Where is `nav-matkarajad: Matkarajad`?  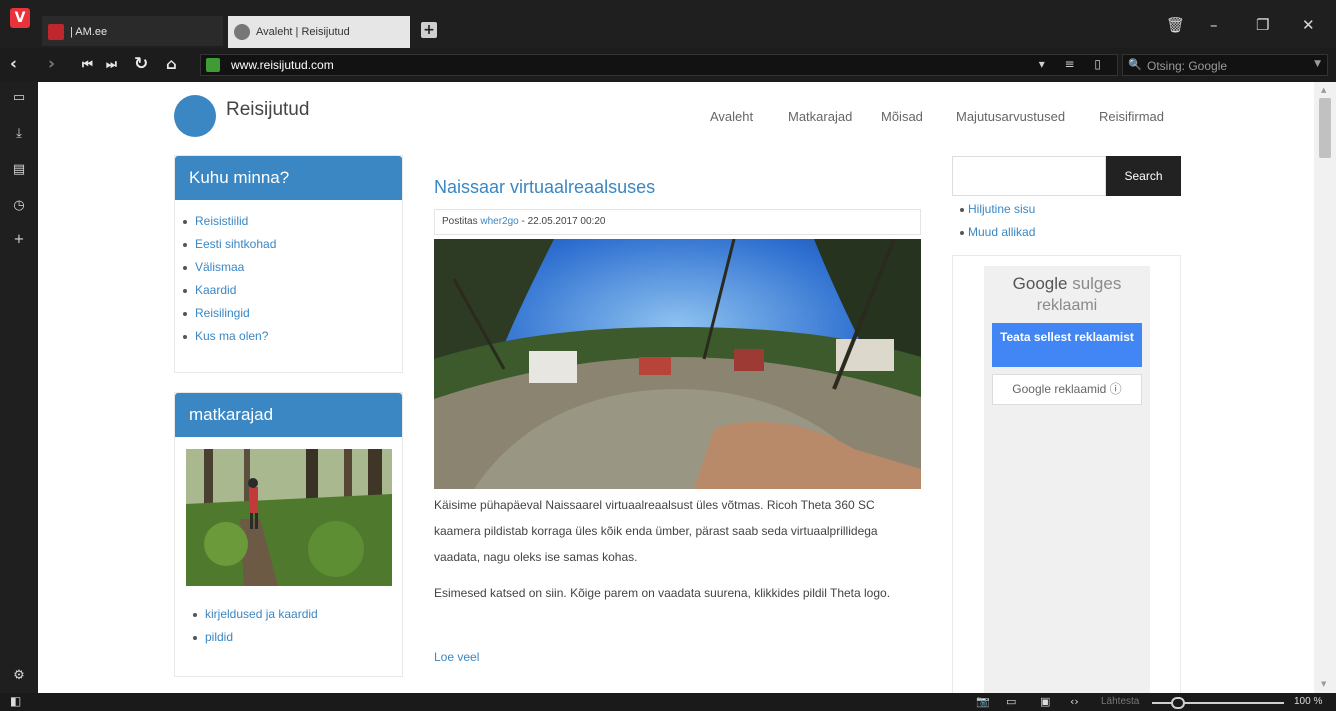
nav-matkarajad: Matkarajad is located at coordinates (820, 116).